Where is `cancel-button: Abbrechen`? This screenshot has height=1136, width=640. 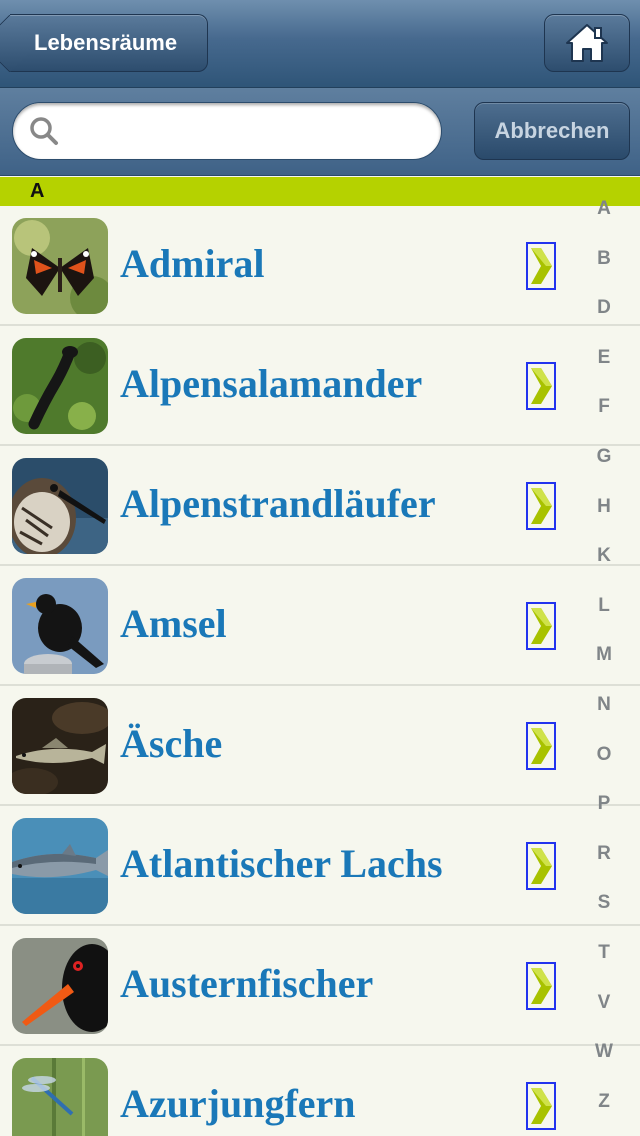
cancel-button: Abbrechen is located at coordinates (552, 131).